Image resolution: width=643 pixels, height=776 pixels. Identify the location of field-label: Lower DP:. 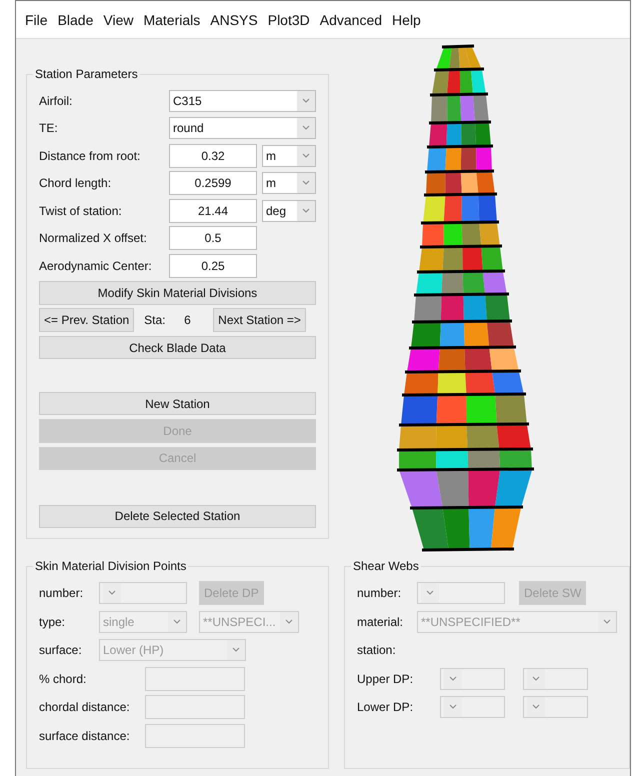
(385, 707).